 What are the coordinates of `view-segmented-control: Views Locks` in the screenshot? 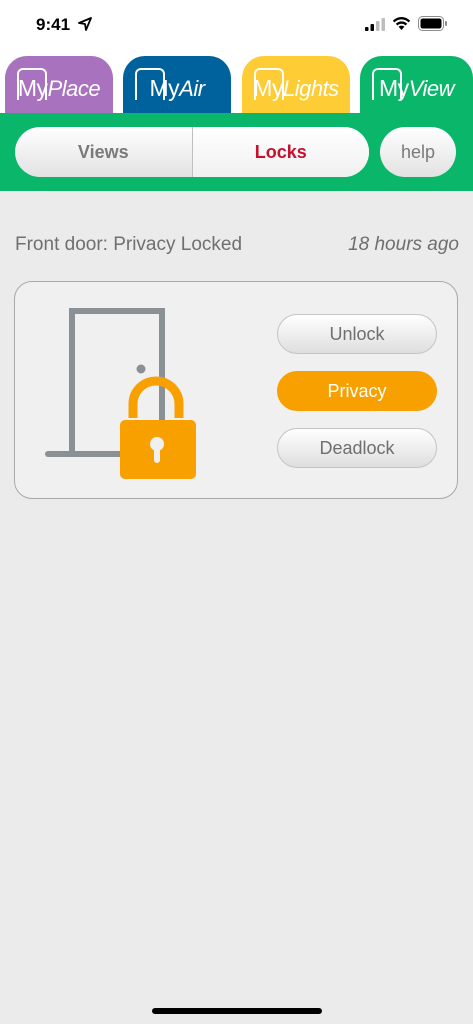 It's located at (192, 152).